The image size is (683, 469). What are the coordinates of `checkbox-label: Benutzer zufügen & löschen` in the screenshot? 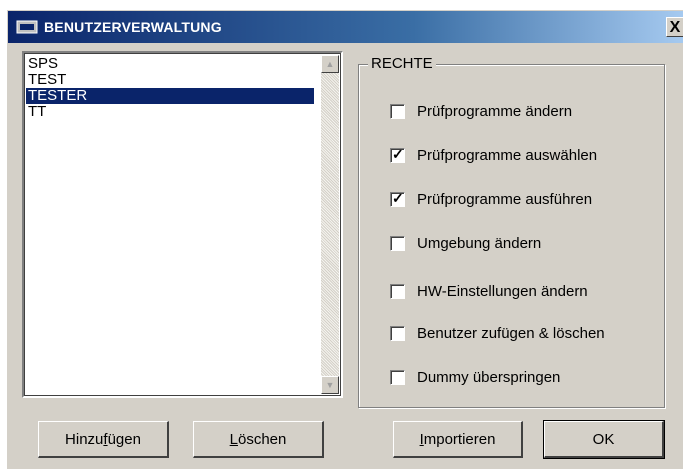 It's located at (511, 333).